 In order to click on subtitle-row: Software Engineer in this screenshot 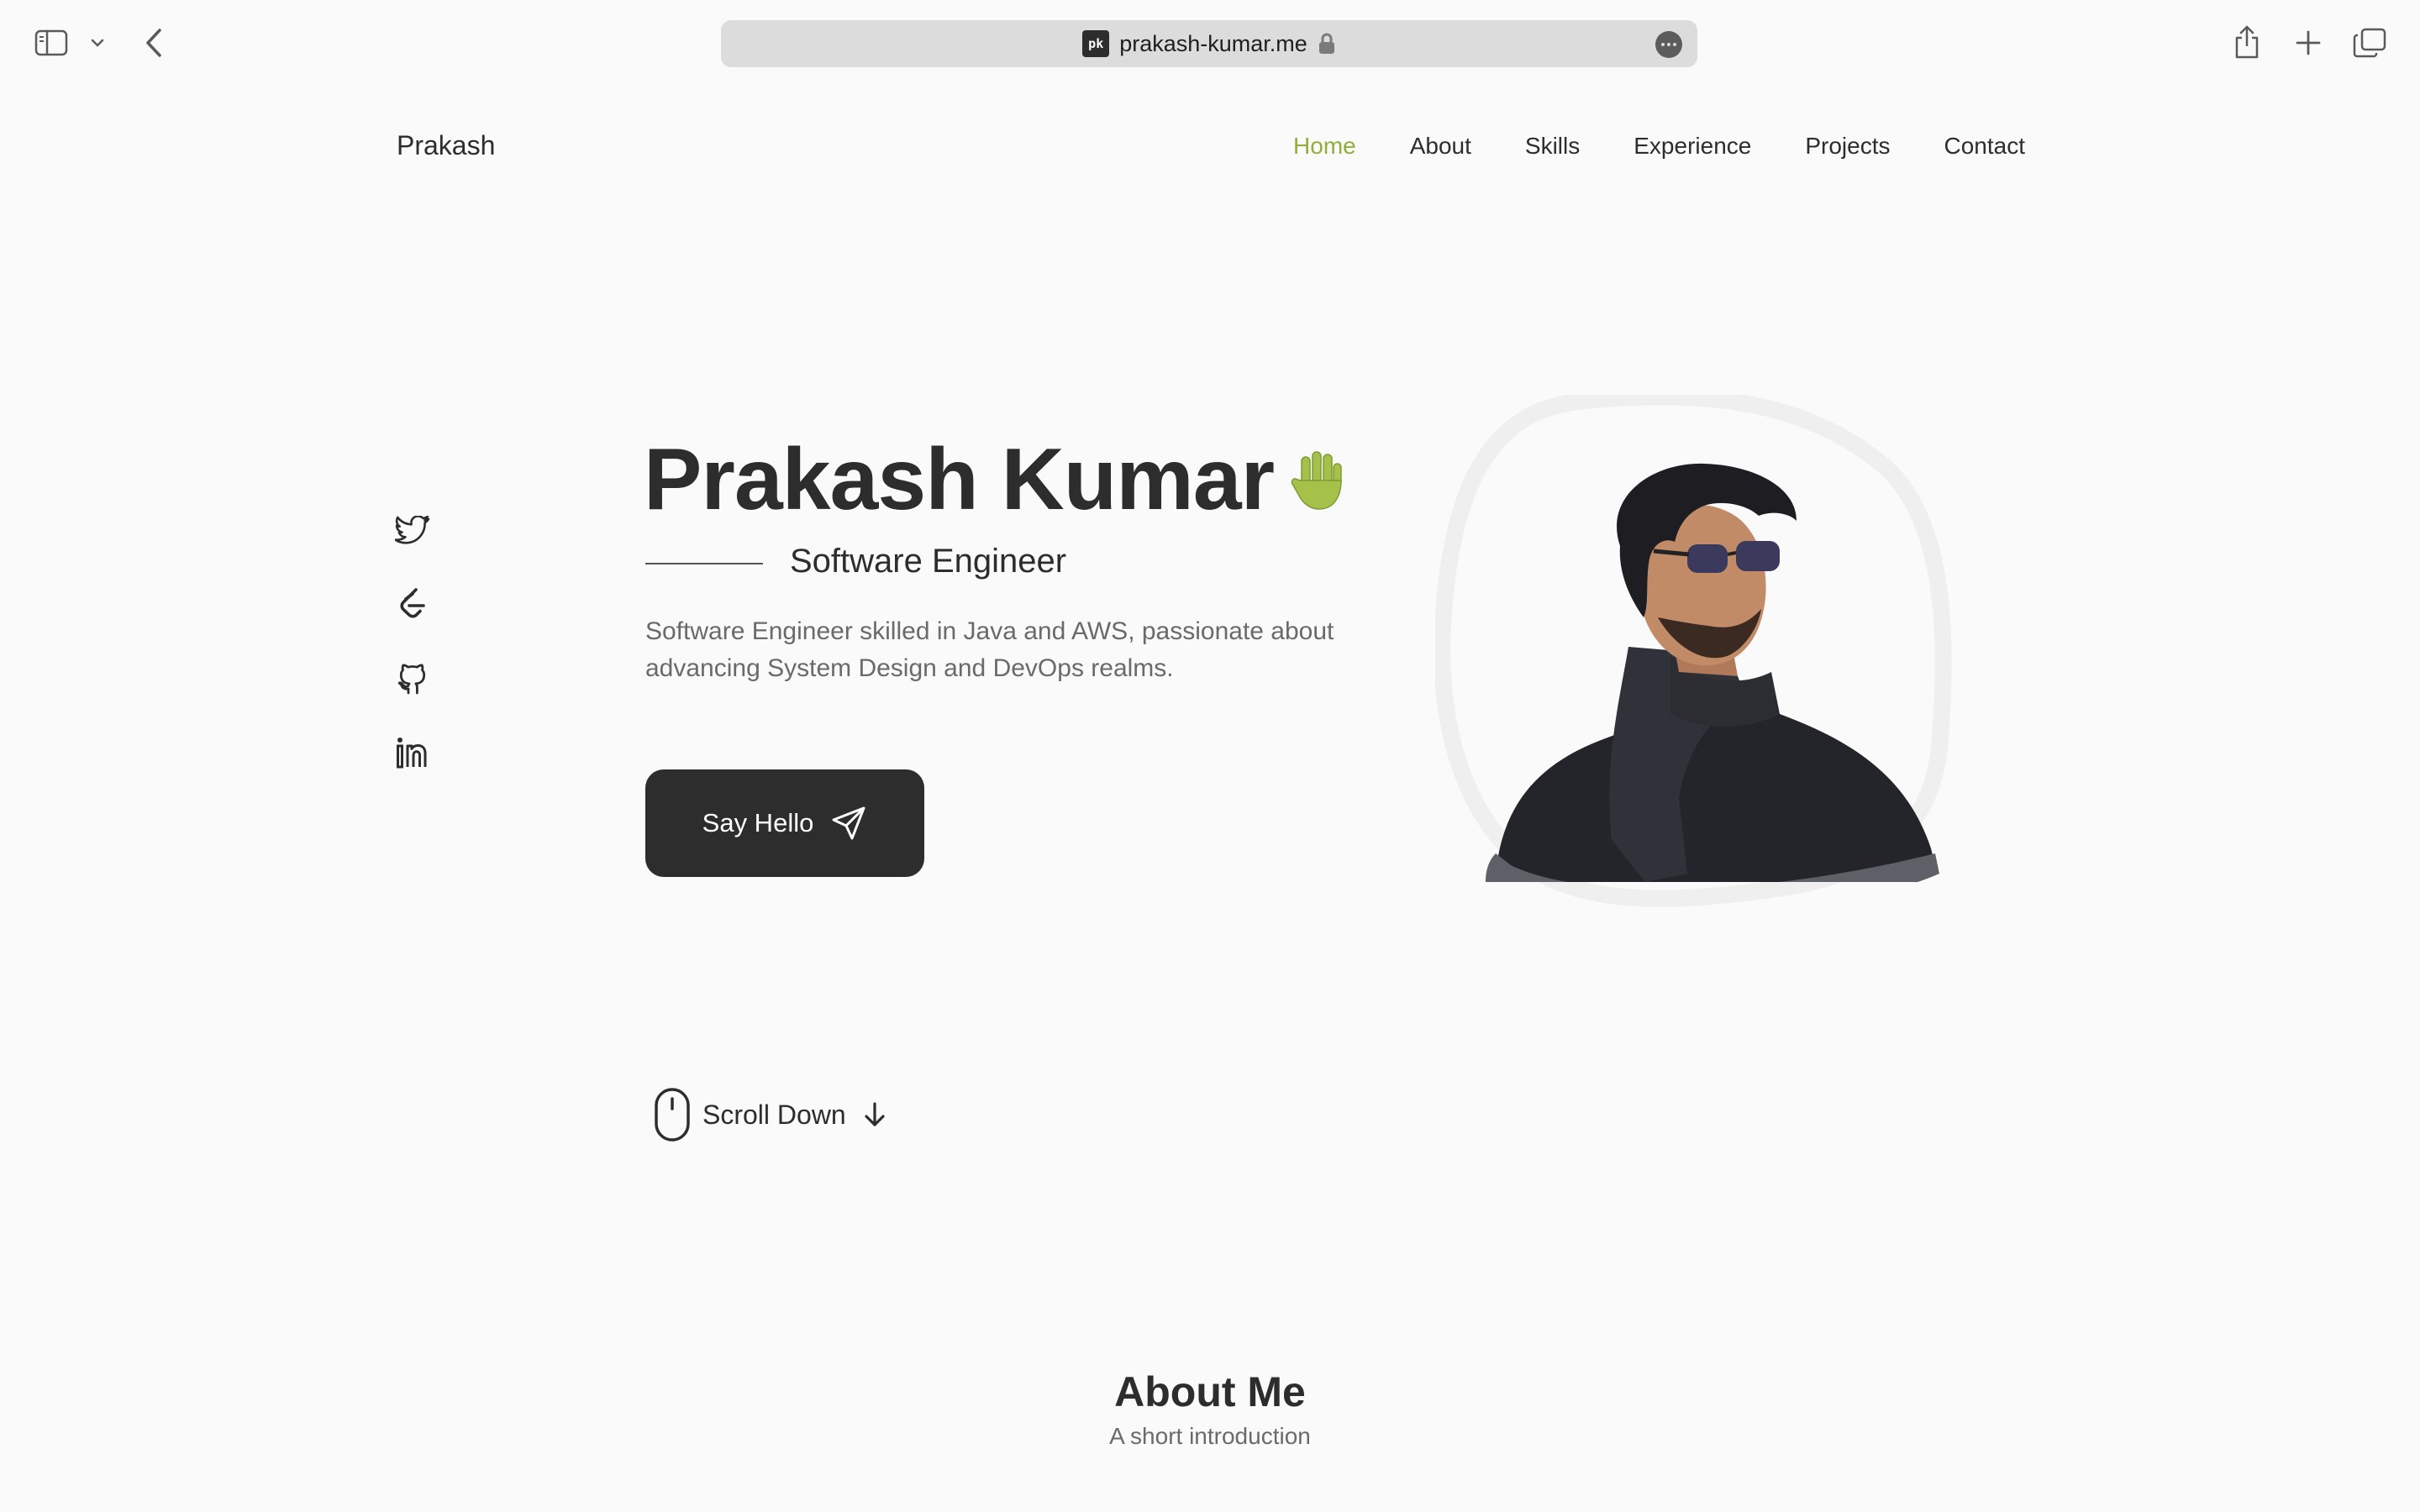, I will do `click(855, 561)`.